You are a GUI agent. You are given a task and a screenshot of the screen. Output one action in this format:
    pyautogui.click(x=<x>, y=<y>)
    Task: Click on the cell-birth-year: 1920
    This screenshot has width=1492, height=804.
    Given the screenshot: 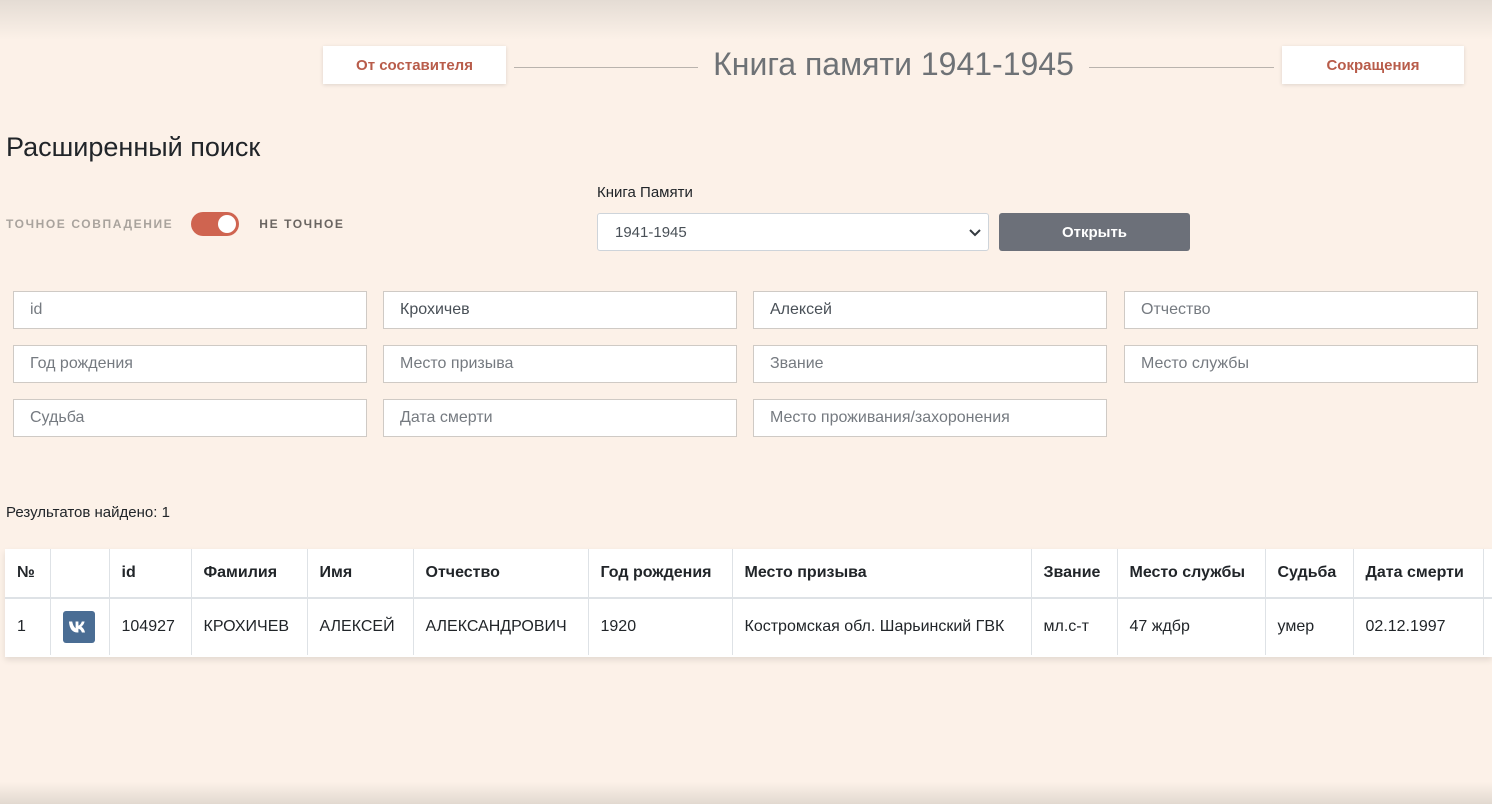 What is the action you would take?
    pyautogui.click(x=660, y=626)
    